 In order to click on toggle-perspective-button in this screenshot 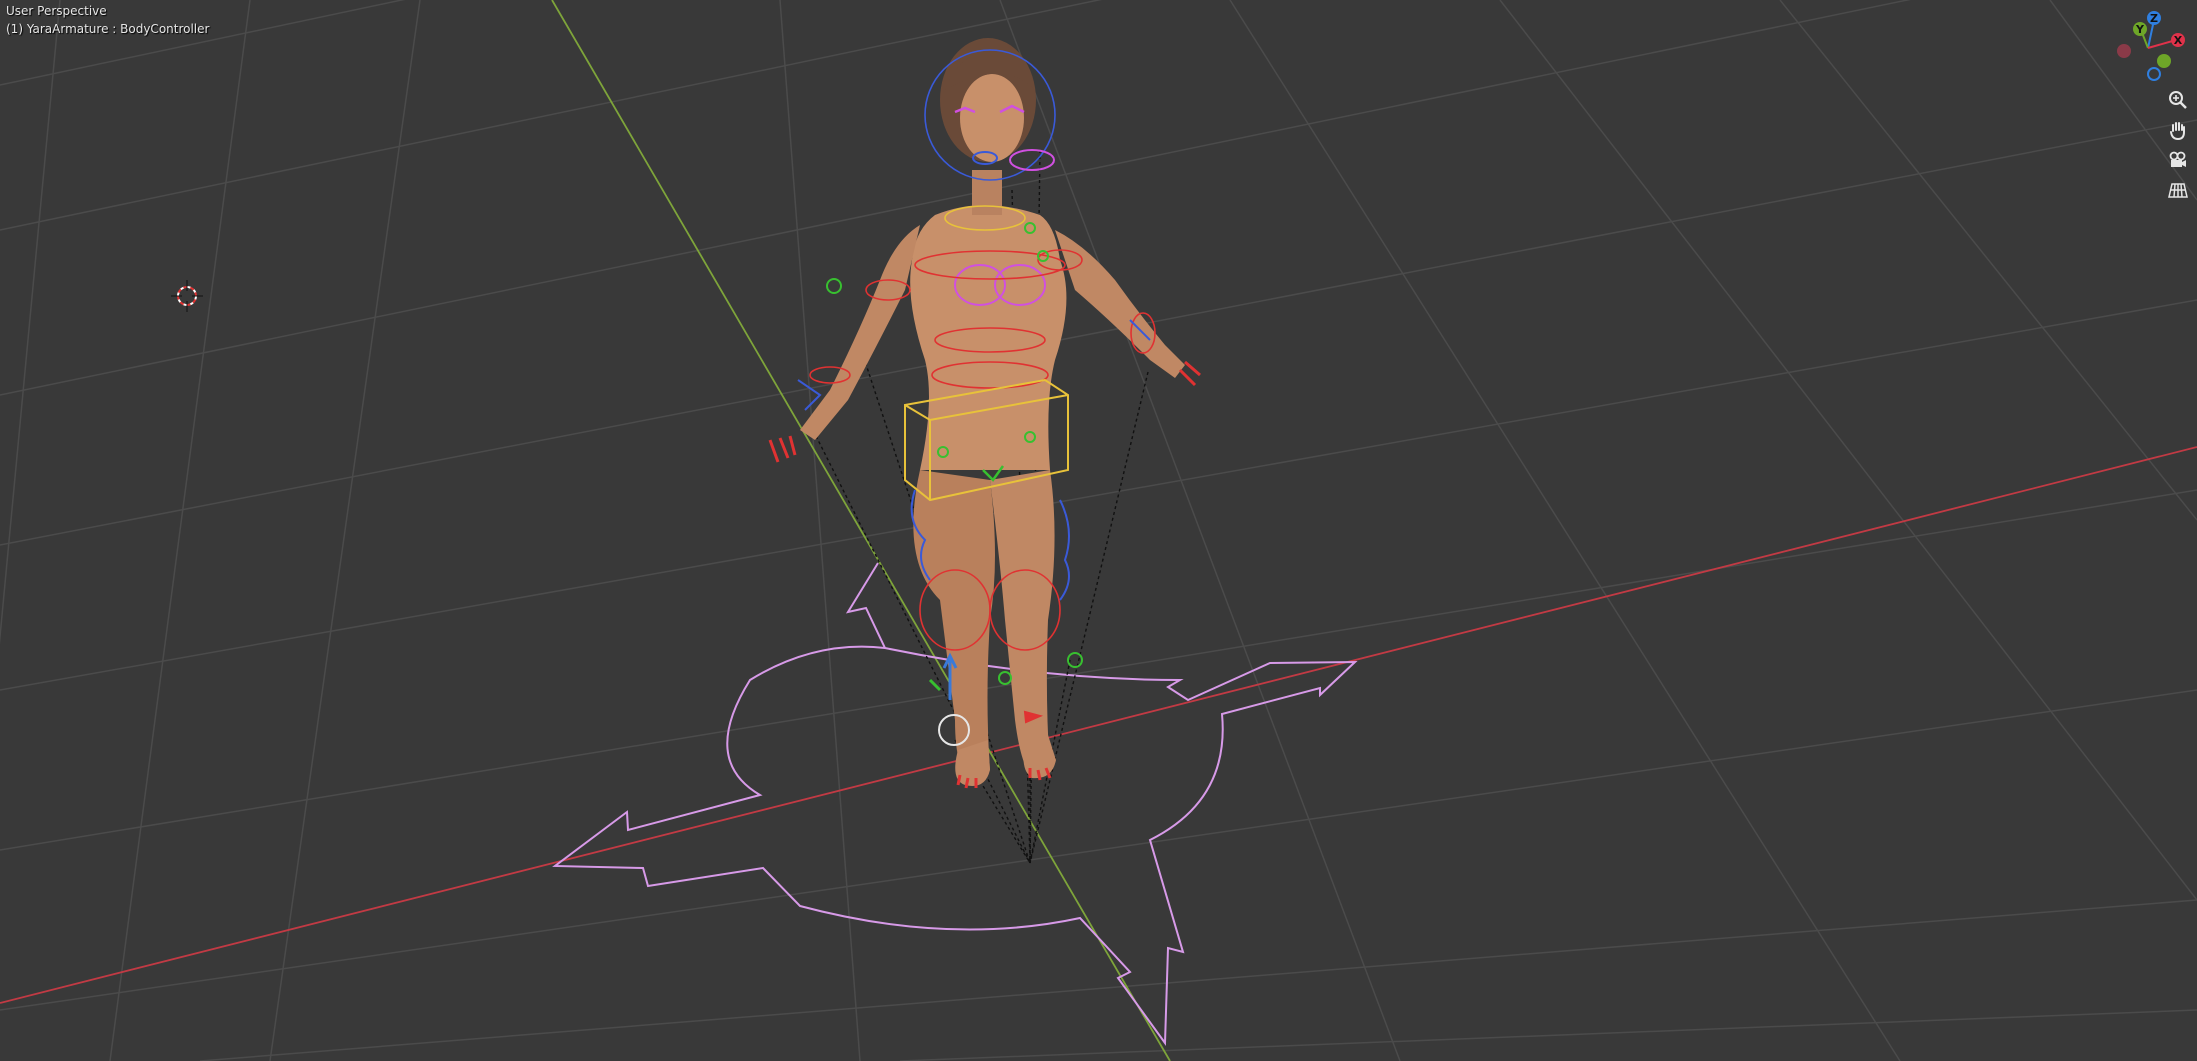, I will do `click(2178, 190)`.